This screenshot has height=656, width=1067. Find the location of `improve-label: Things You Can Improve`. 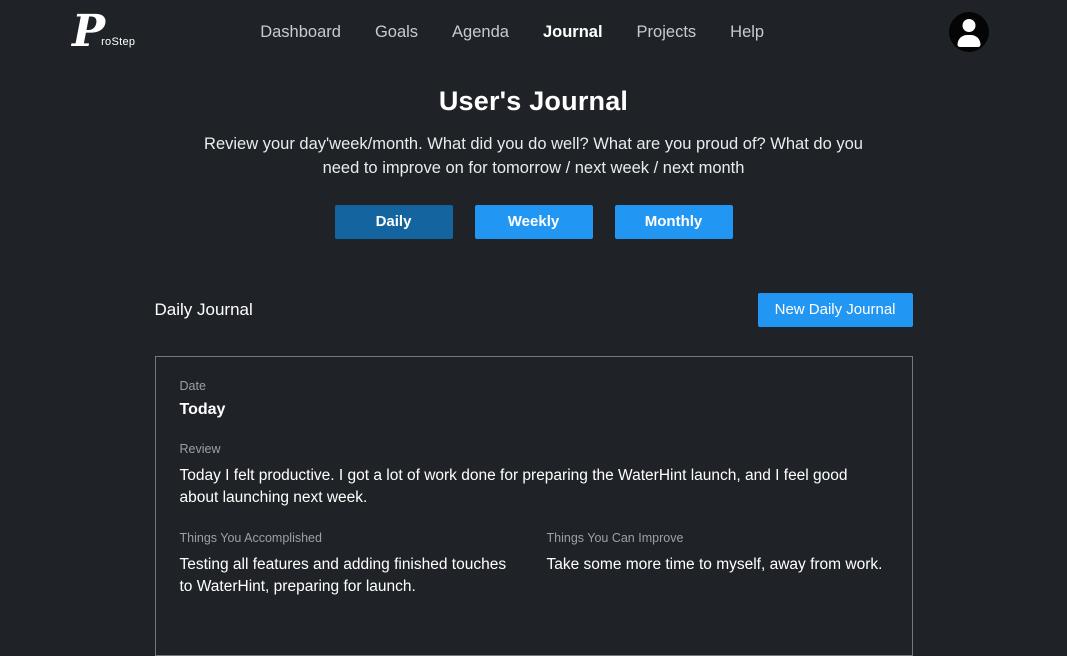

improve-label: Things You Can Improve is located at coordinates (615, 538).